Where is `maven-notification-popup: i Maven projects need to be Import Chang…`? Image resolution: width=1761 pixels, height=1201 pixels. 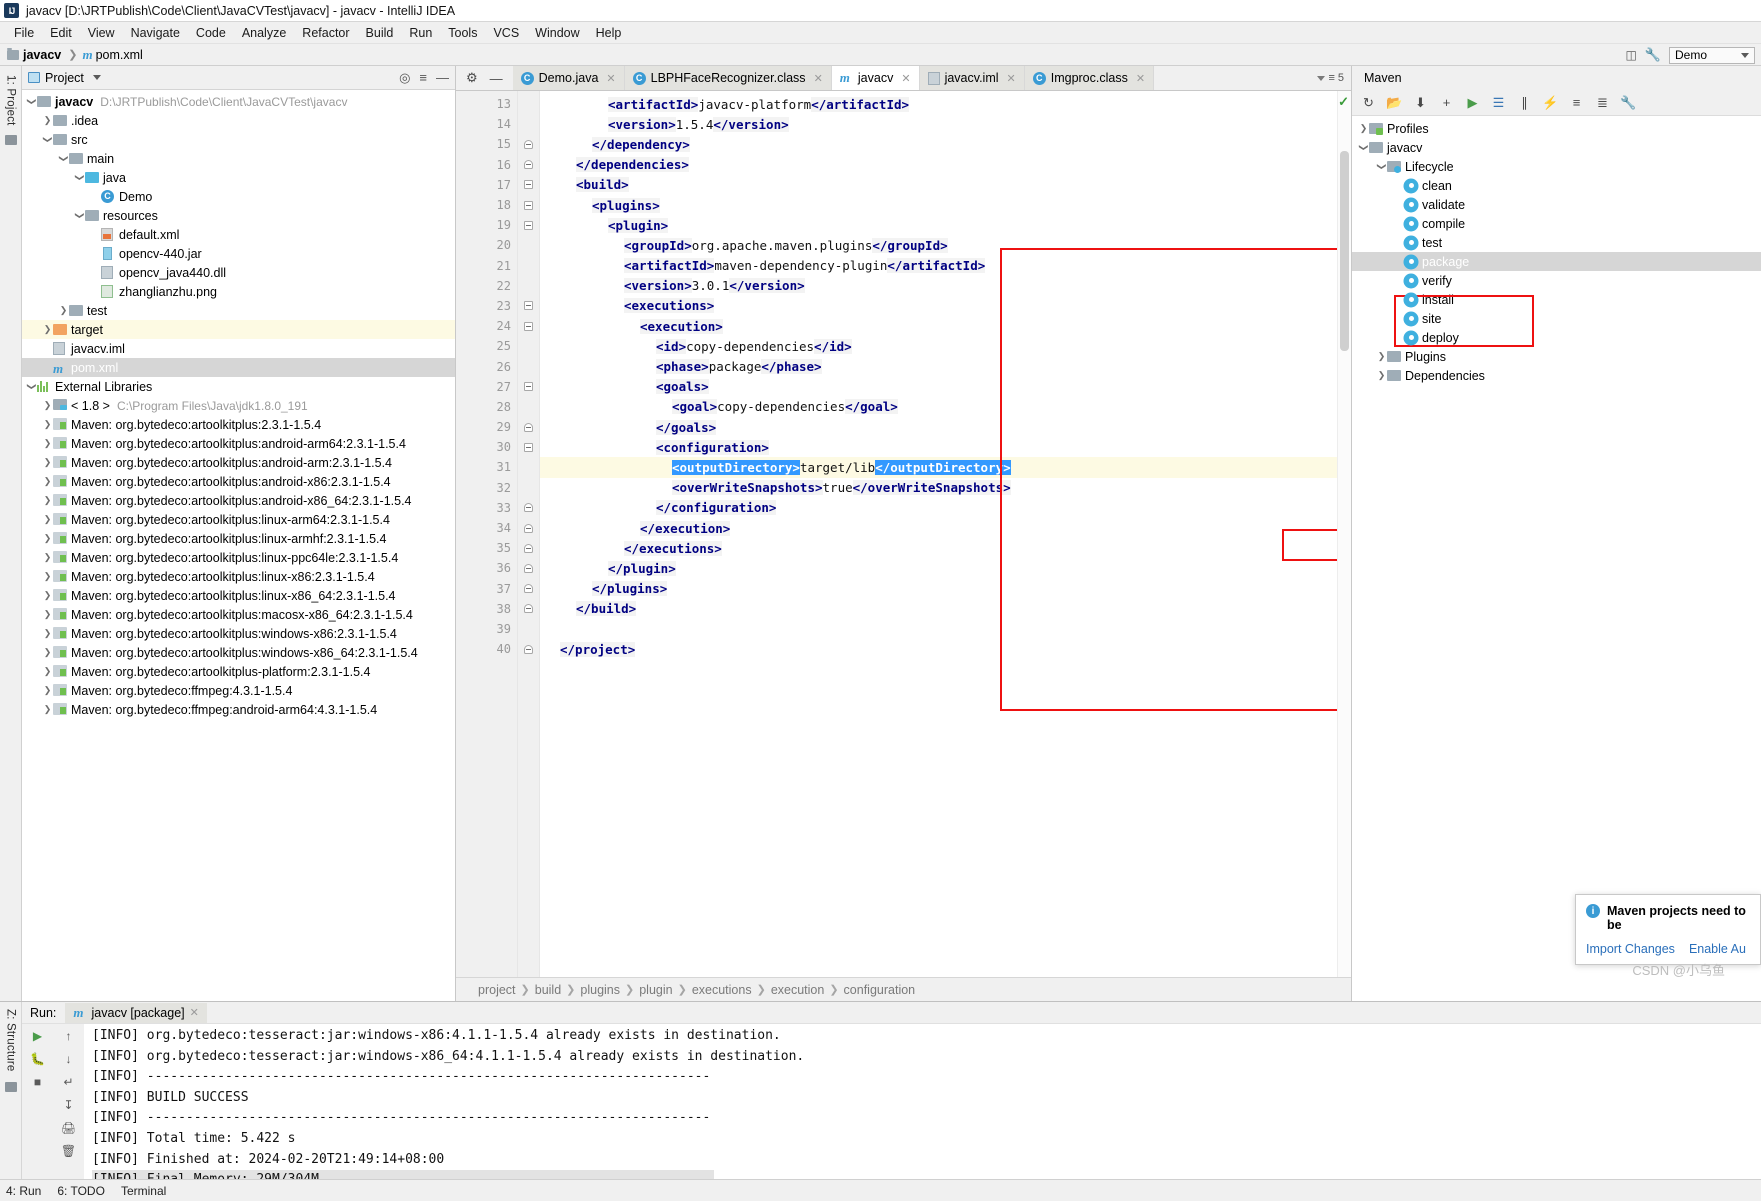 maven-notification-popup: i Maven projects need to be Import Chang… is located at coordinates (1668, 929).